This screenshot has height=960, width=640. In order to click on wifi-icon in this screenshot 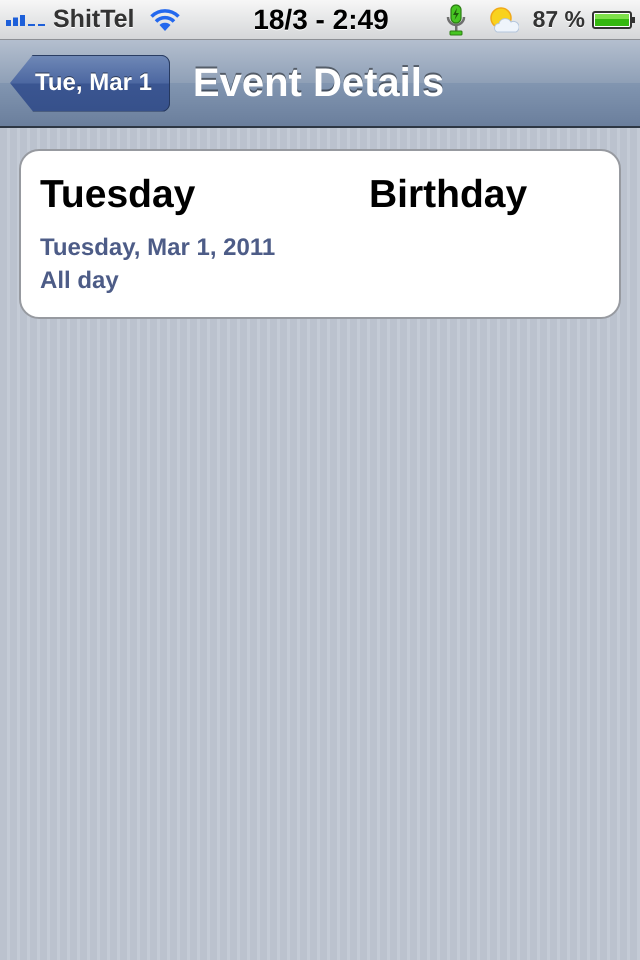, I will do `click(165, 20)`.